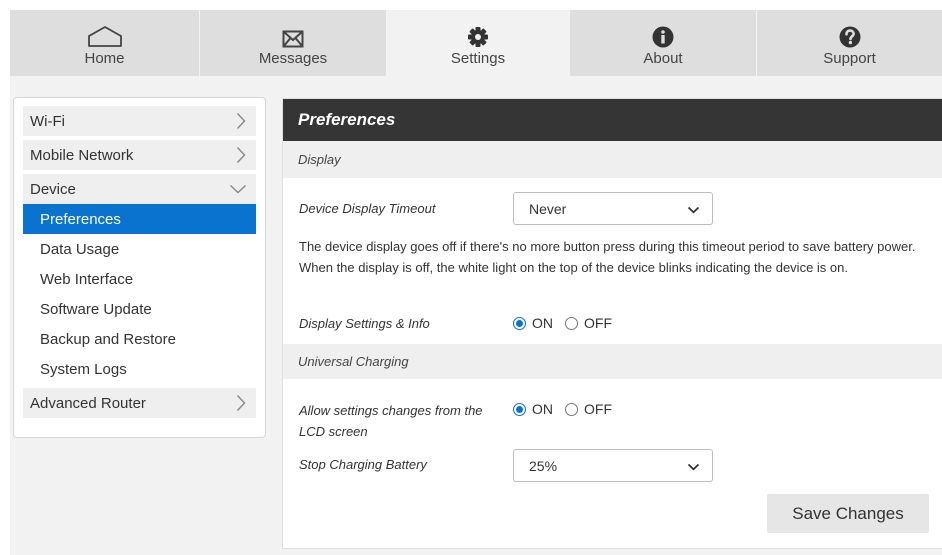 This screenshot has height=555, width=942. Describe the element at coordinates (543, 465) in the screenshot. I see `stop-charging-value: 25%` at that location.